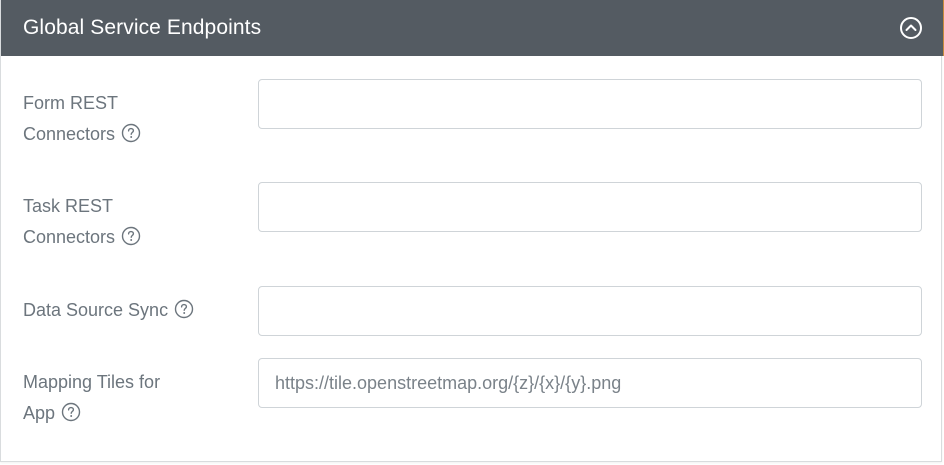 This screenshot has width=944, height=465. I want to click on data-source-sync-label: Data Source Sync, so click(138, 310).